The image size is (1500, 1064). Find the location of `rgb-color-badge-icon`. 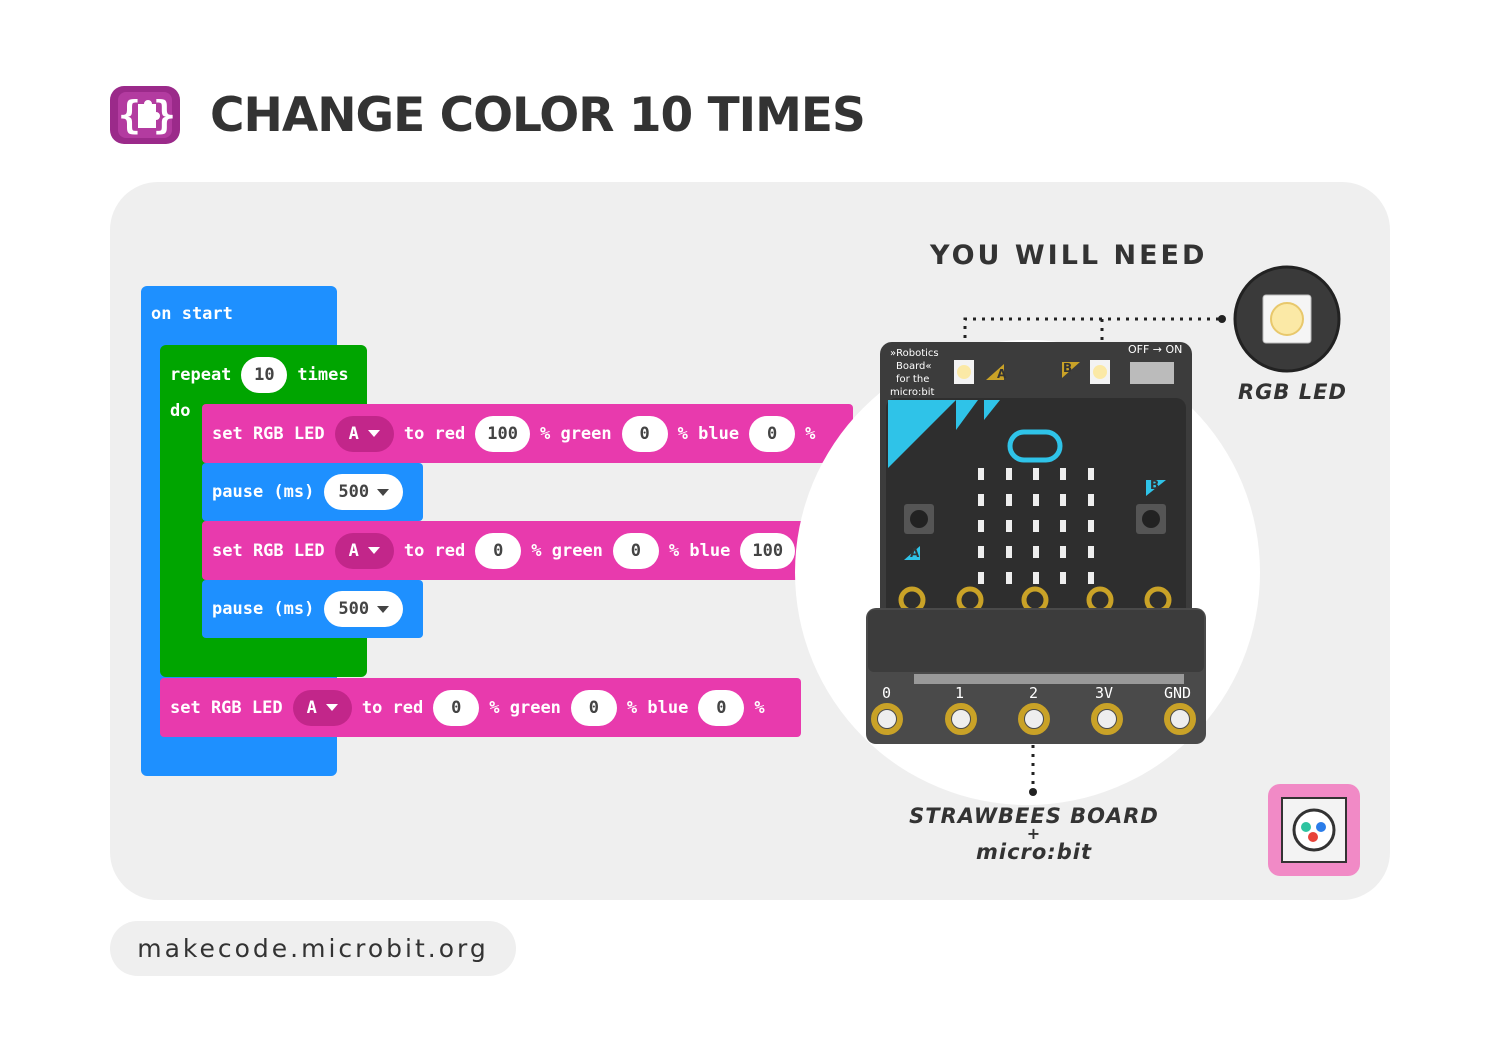

rgb-color-badge-icon is located at coordinates (1314, 830).